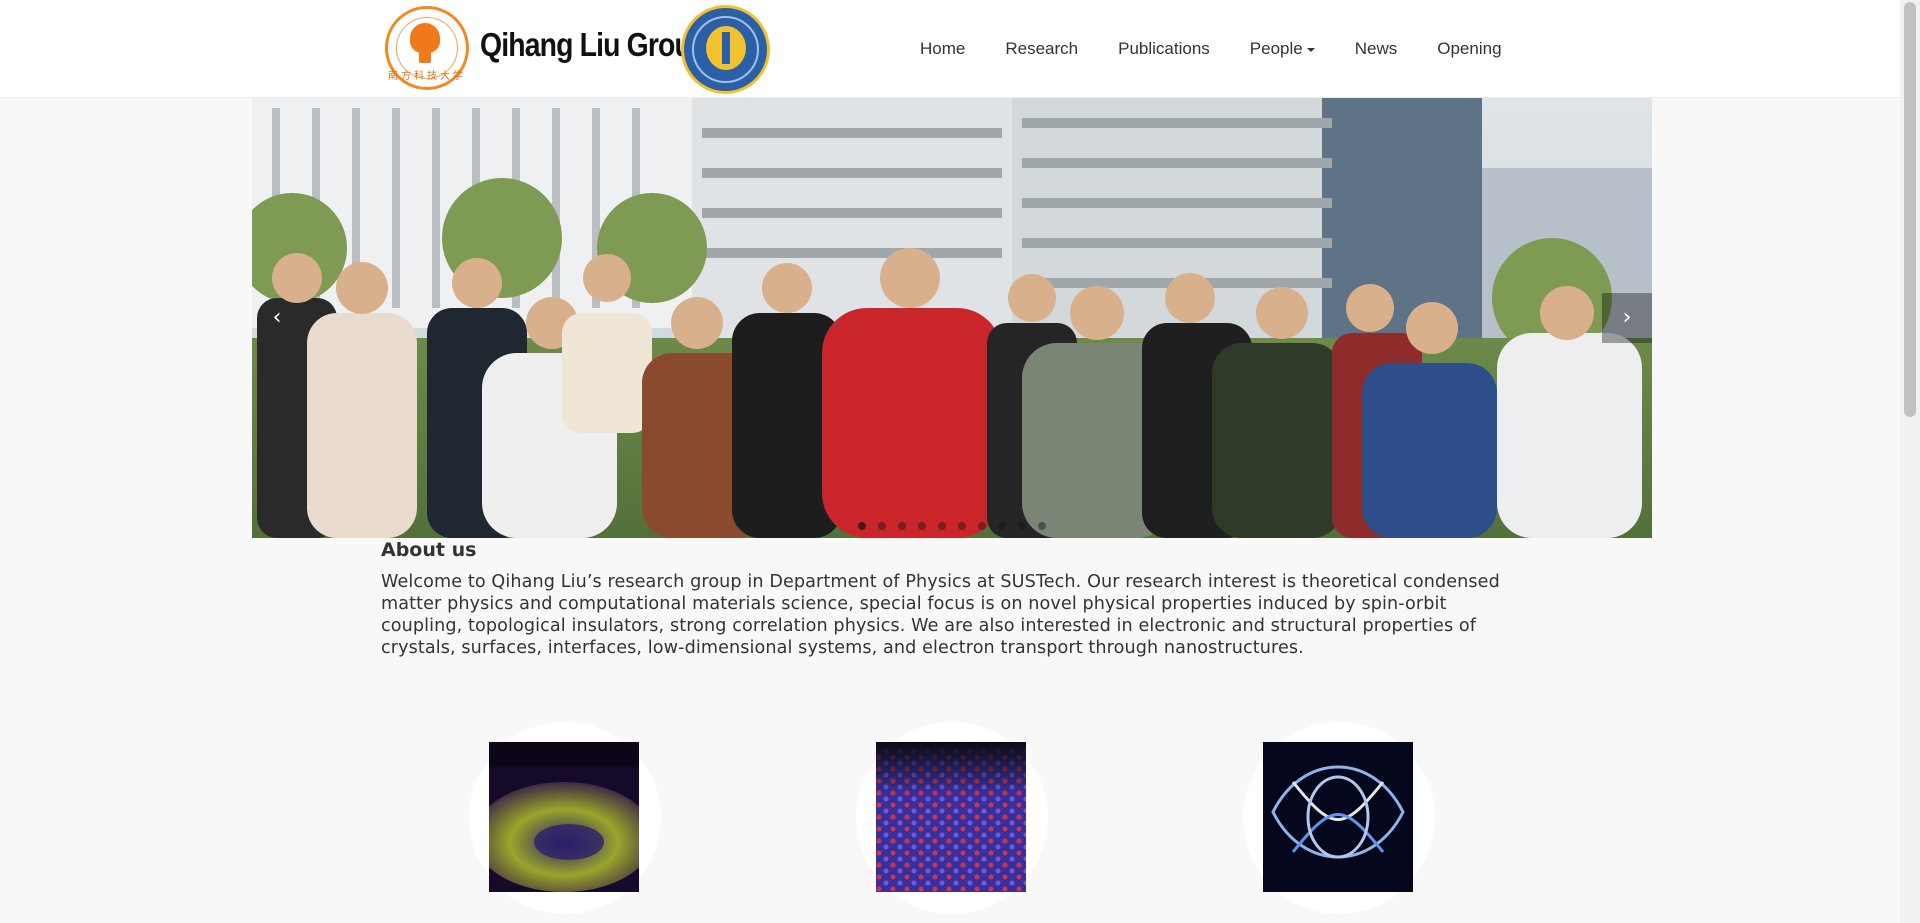 This screenshot has height=923, width=1920. I want to click on sustech-logo: 南方科技大学, so click(427, 48).